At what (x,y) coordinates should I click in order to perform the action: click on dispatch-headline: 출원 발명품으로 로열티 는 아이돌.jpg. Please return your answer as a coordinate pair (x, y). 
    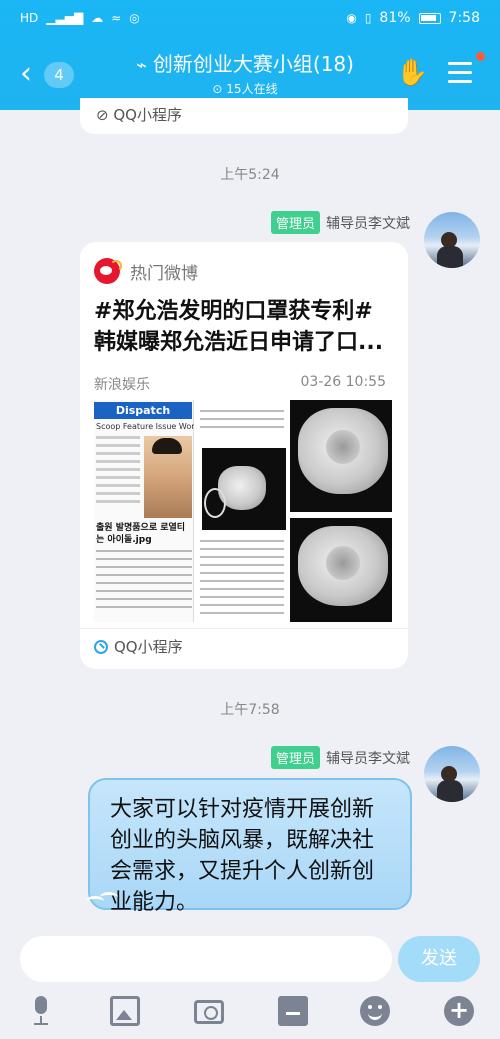
    Looking at the image, I should click on (141, 534).